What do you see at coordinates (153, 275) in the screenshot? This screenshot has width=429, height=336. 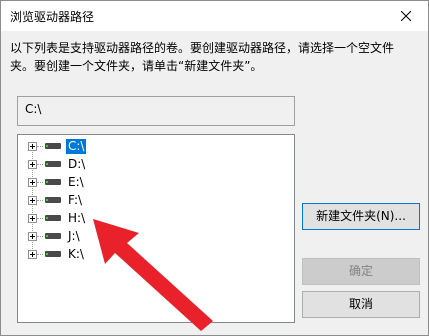 I see `annotation-arrow-icon` at bounding box center [153, 275].